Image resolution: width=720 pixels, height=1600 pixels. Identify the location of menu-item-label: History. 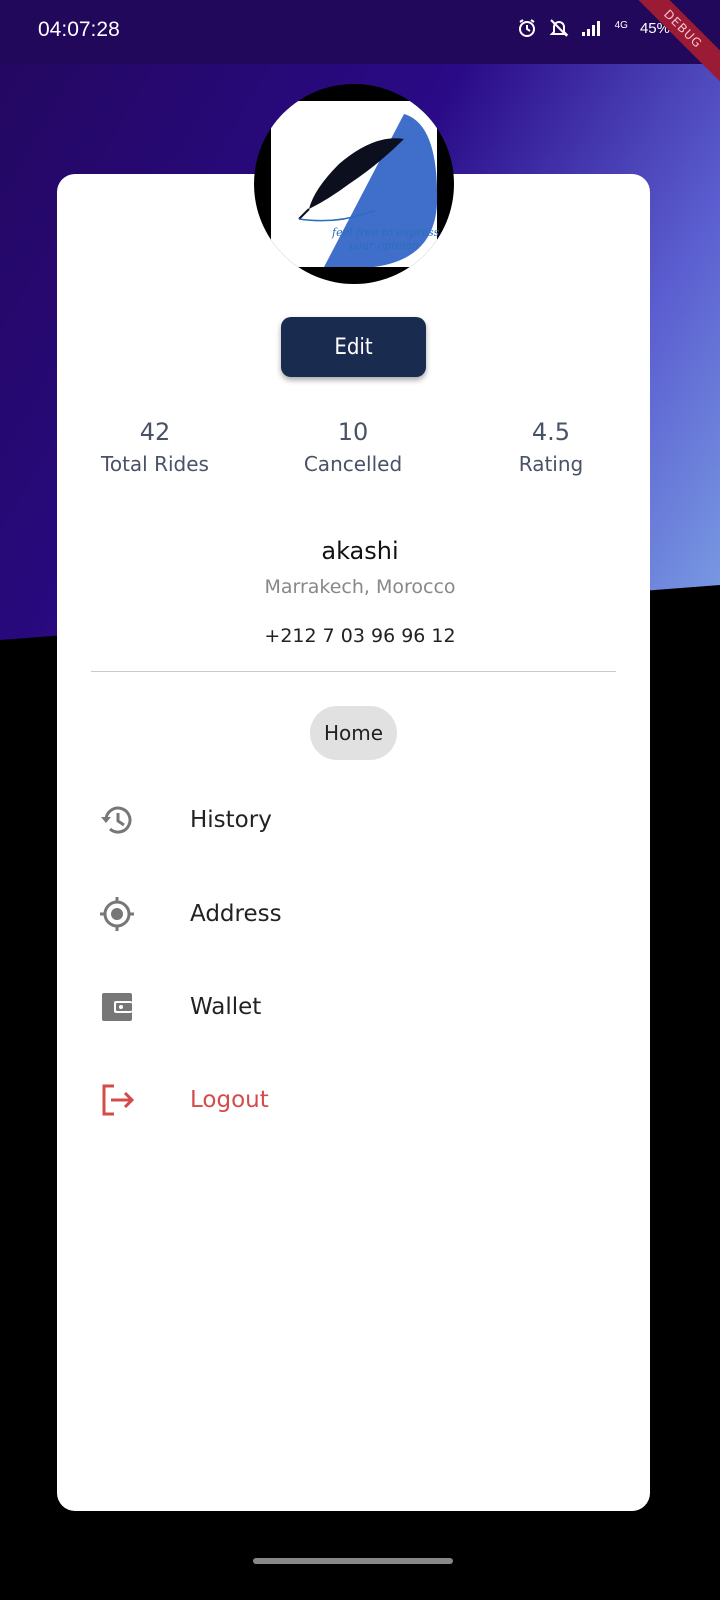
(231, 820).